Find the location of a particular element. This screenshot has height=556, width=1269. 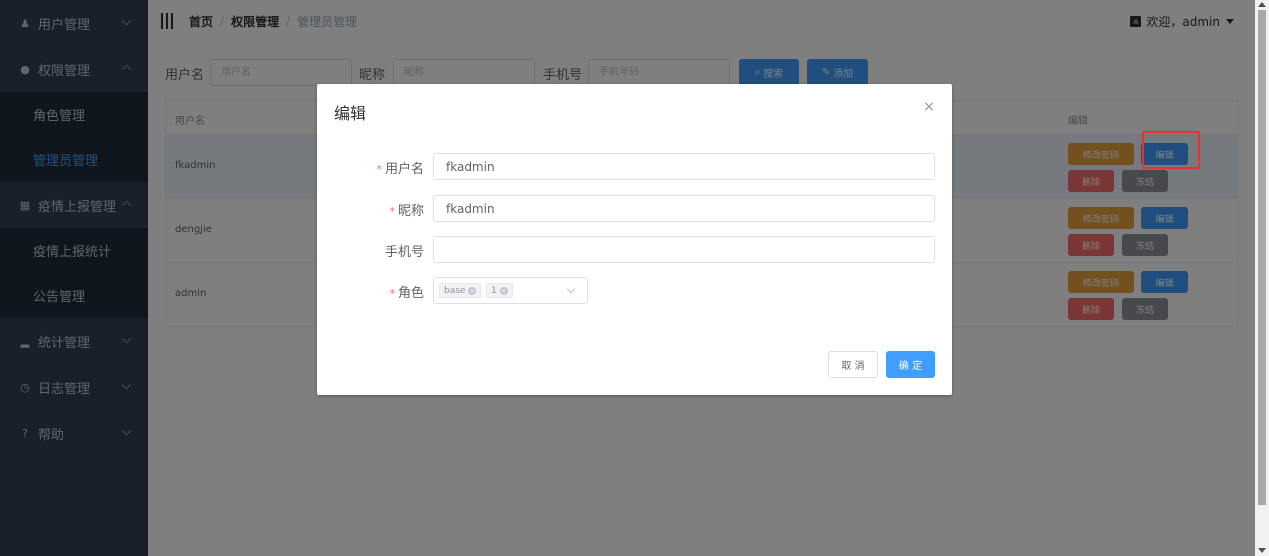

role-label-text: 角色 is located at coordinates (410, 293).